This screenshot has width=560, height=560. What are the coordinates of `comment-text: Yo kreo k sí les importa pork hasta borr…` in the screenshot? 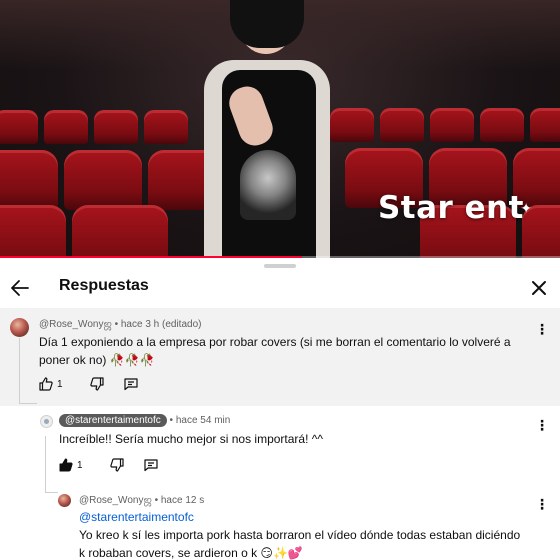 It's located at (300, 544).